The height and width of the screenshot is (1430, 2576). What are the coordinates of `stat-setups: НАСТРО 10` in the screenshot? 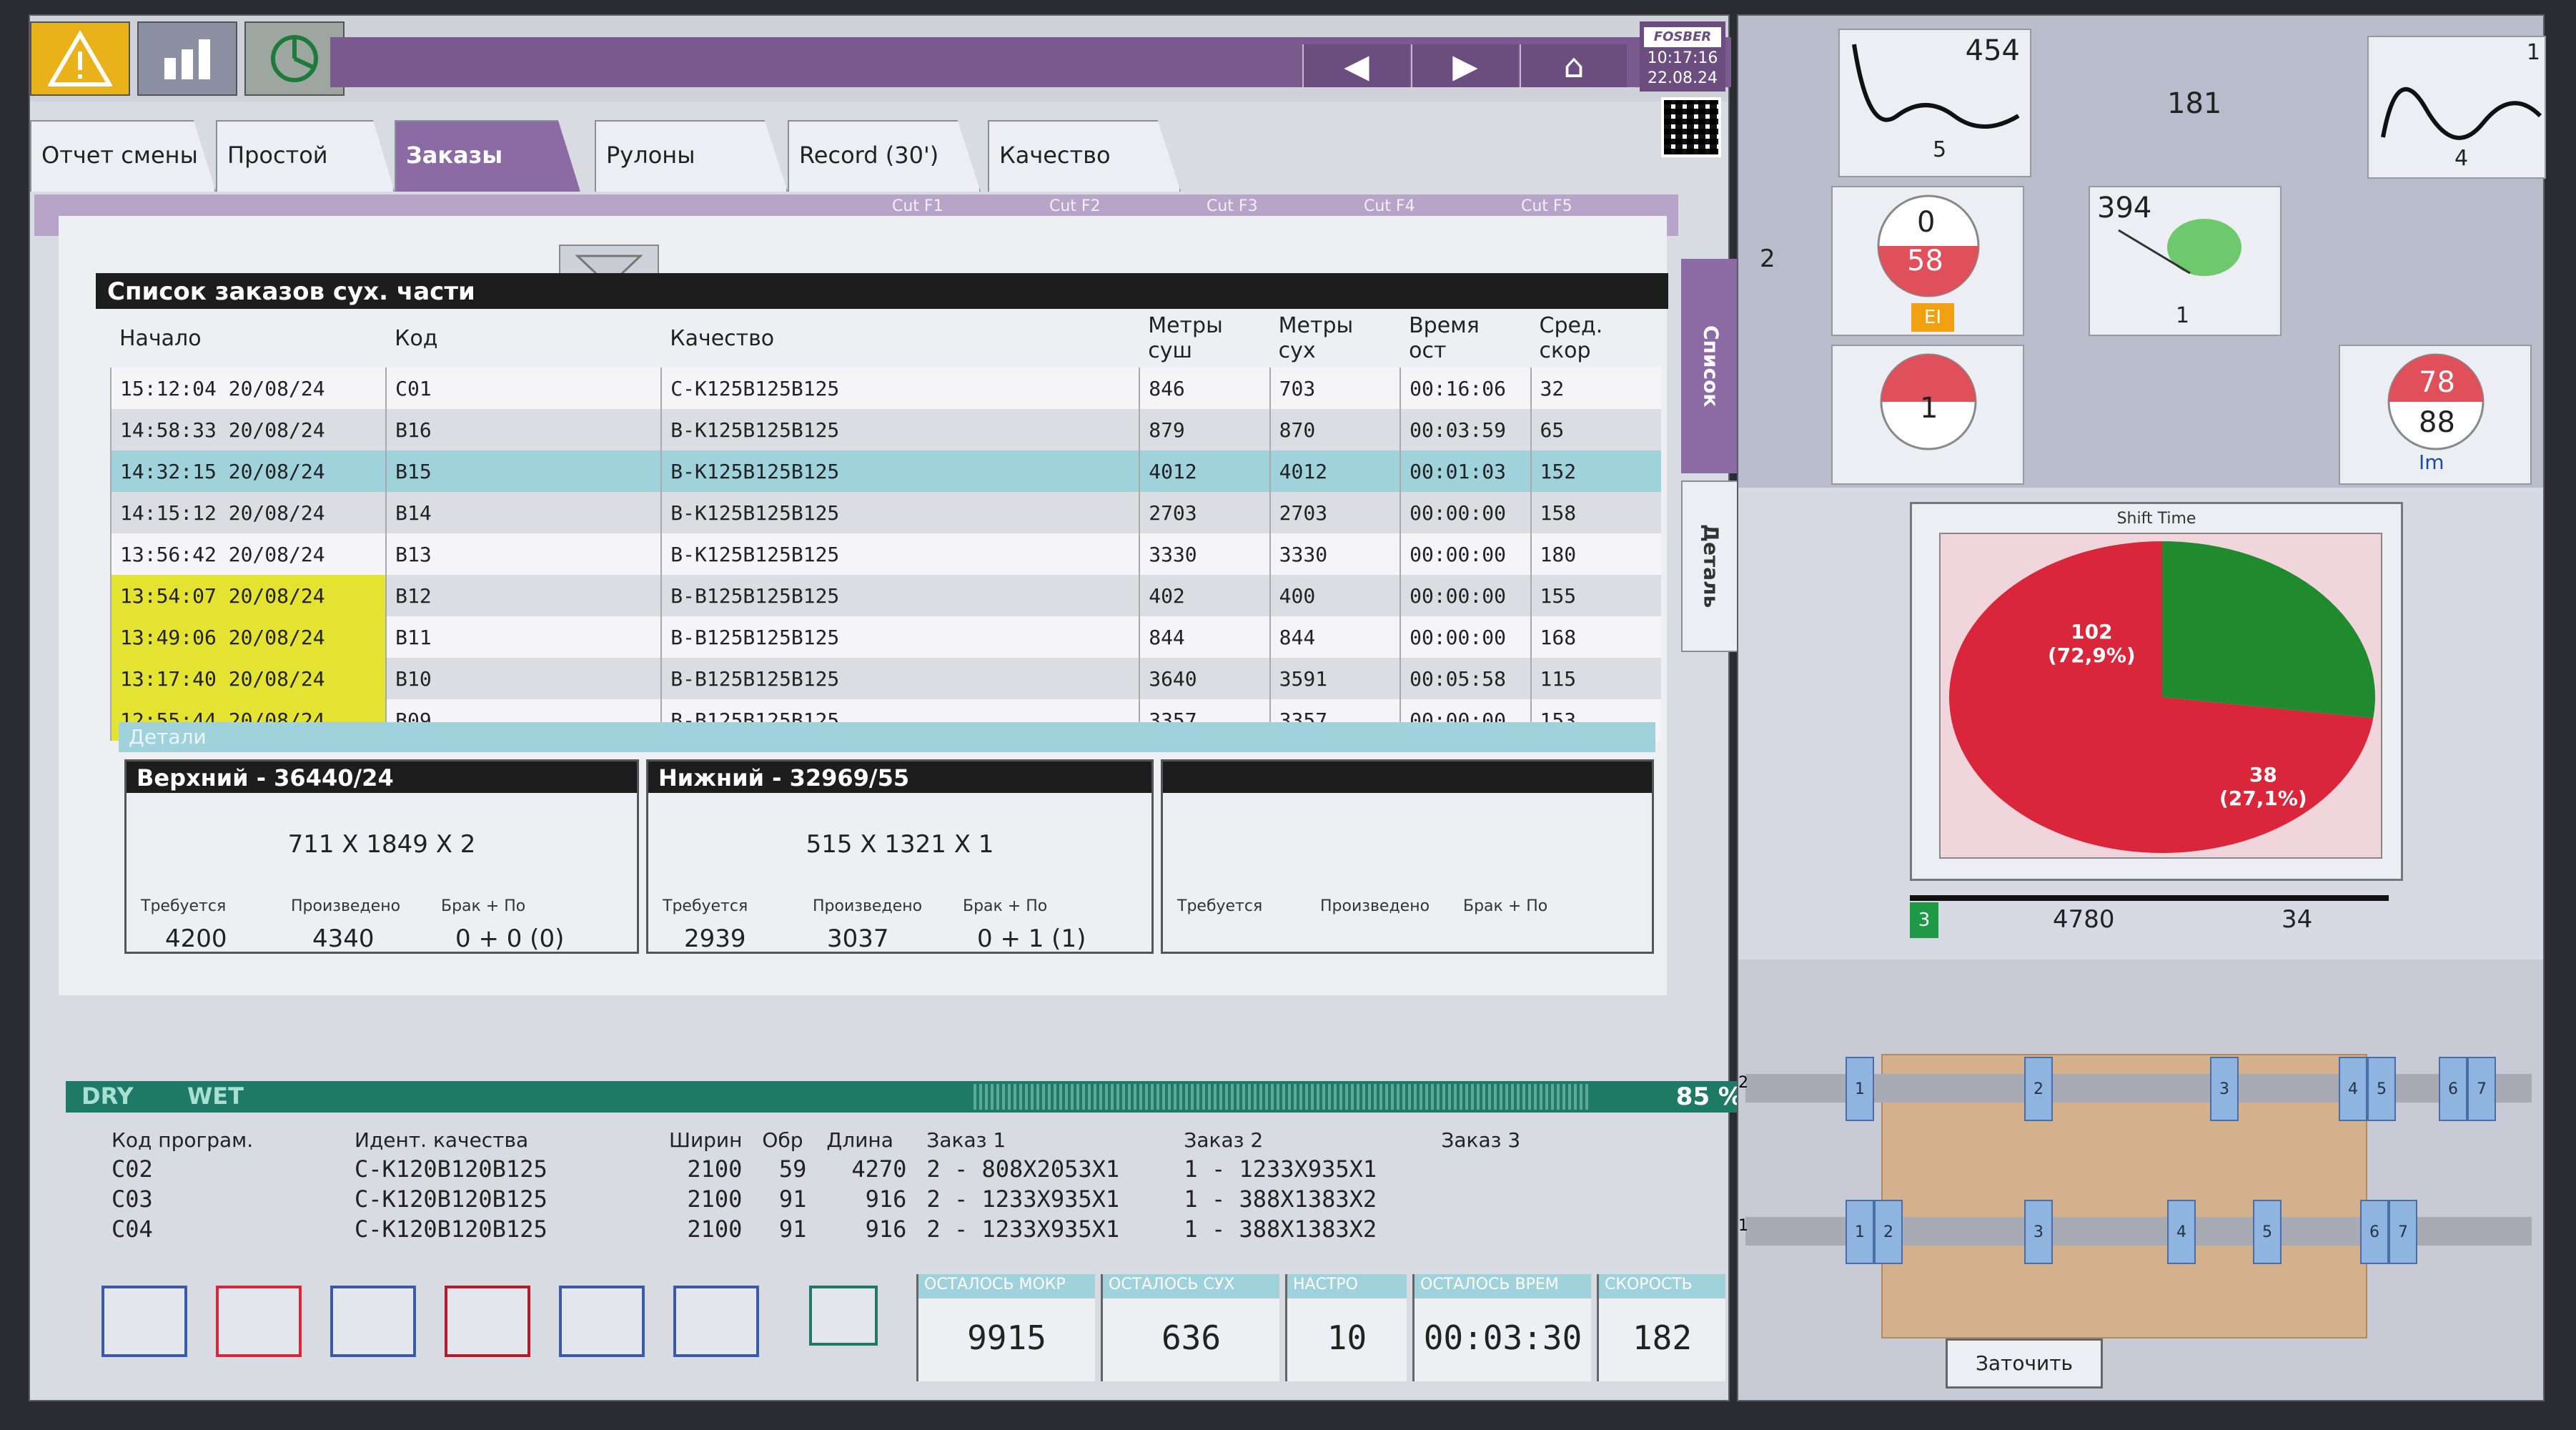 It's located at (1346, 1327).